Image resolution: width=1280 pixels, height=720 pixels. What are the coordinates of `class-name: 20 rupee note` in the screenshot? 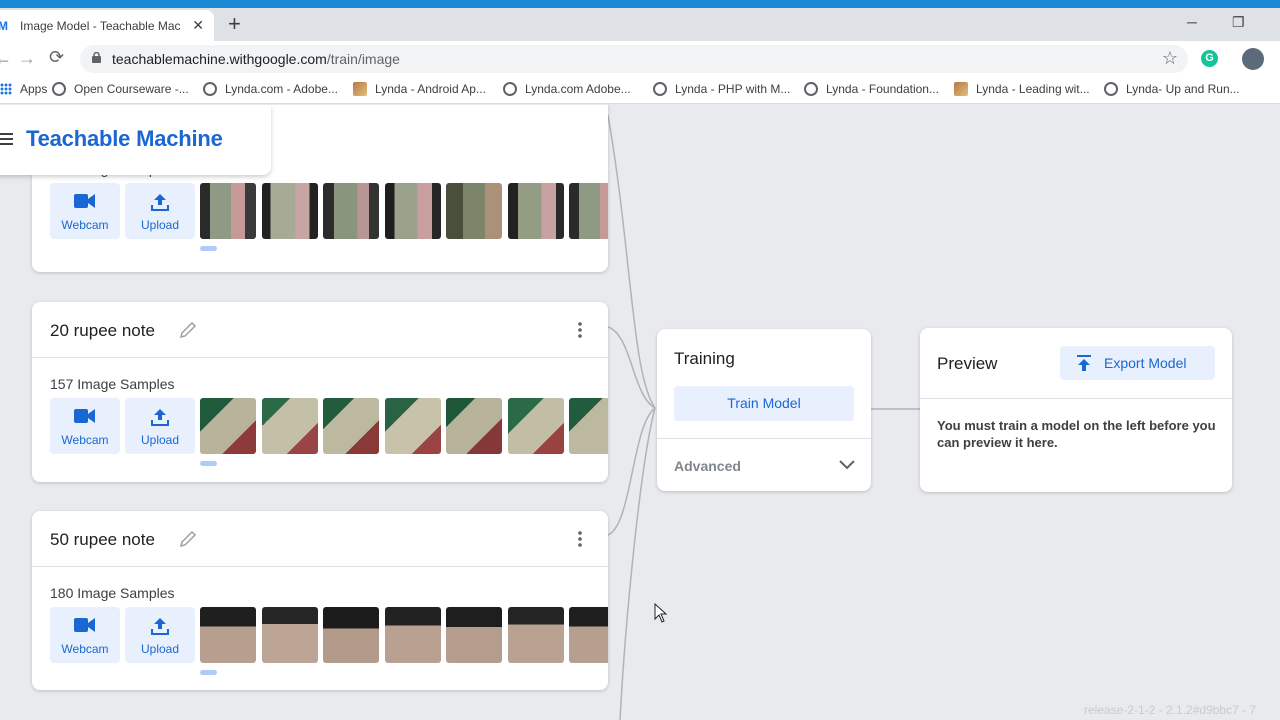 It's located at (102, 331).